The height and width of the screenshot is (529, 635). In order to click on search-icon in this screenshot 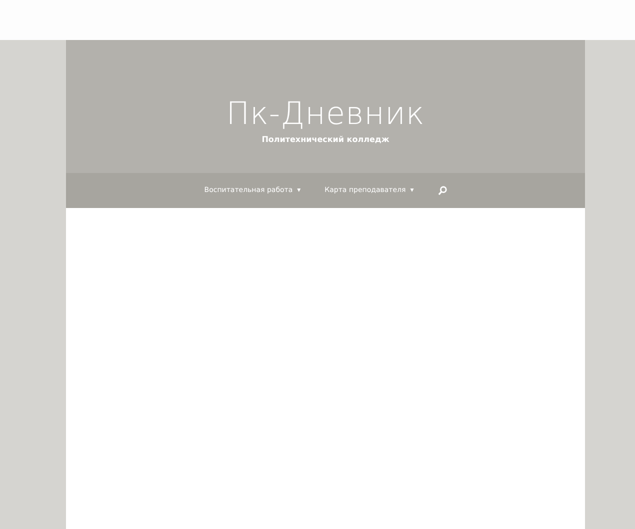, I will do `click(442, 190)`.